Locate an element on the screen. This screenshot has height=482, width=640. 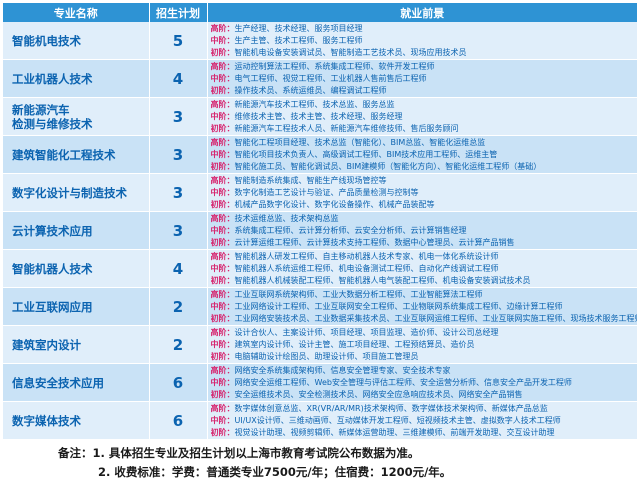
level-text: 生产主管、技术工程师、服务工程师 is located at coordinates (298, 40).